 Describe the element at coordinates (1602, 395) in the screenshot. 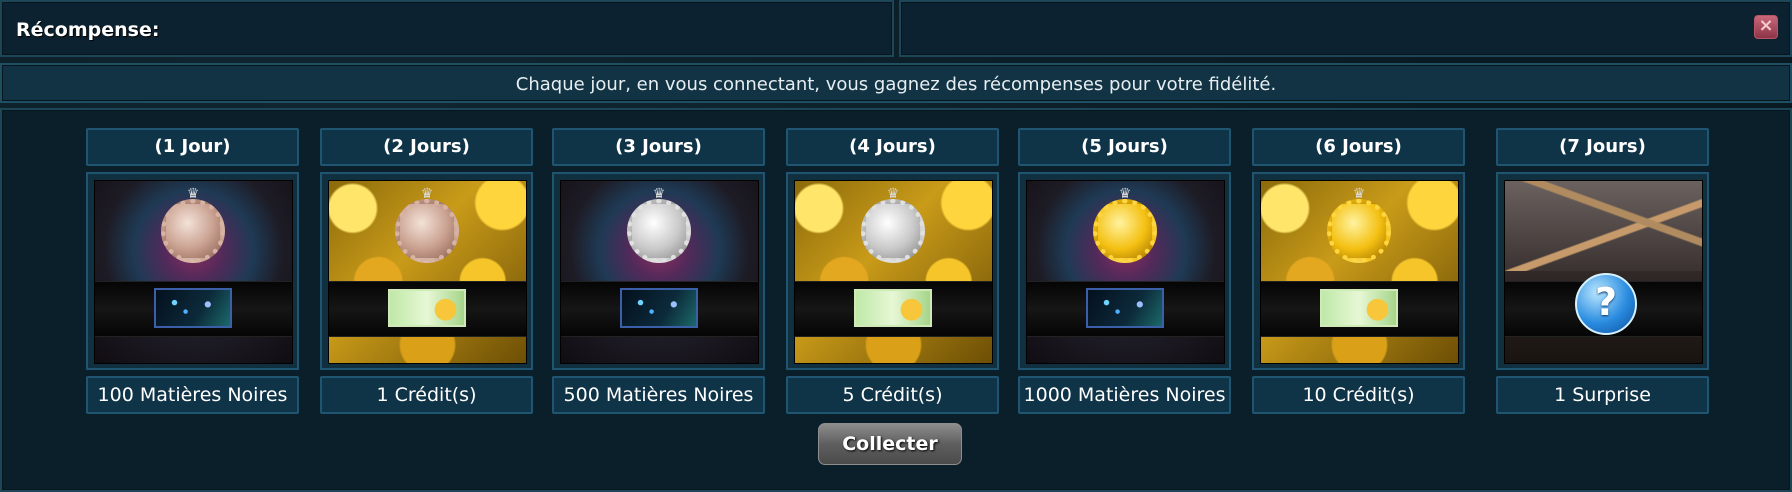

I see `reward-label: 1 Surprise` at that location.